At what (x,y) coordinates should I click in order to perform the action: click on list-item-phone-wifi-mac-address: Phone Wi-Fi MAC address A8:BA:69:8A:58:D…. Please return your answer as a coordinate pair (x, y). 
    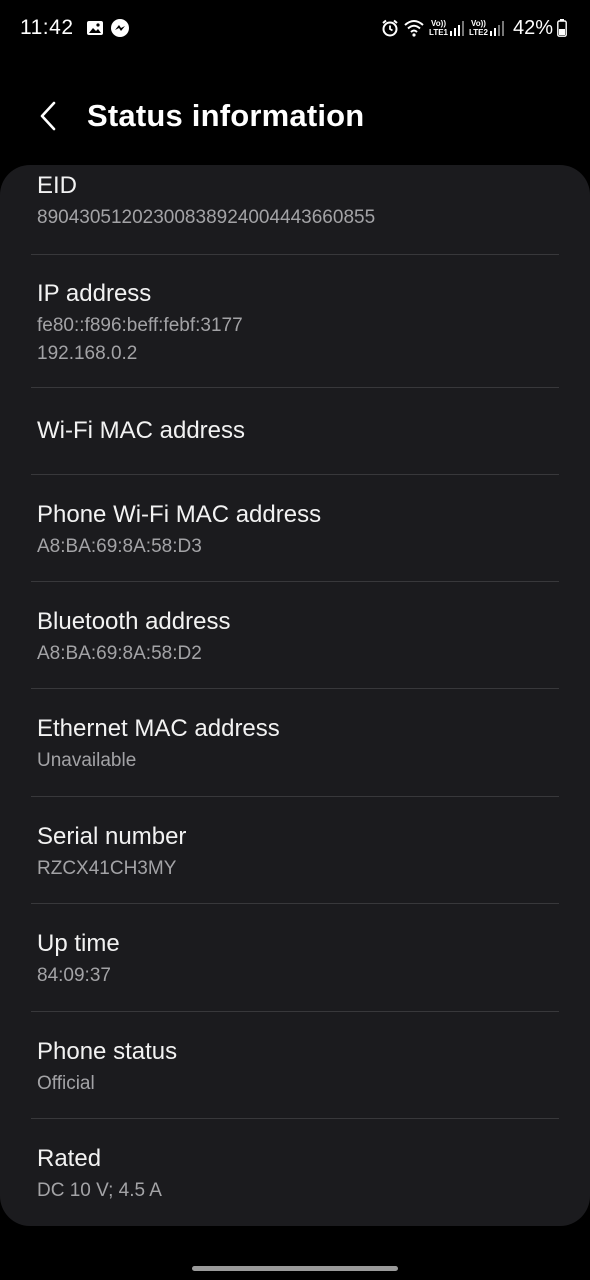
    Looking at the image, I should click on (295, 528).